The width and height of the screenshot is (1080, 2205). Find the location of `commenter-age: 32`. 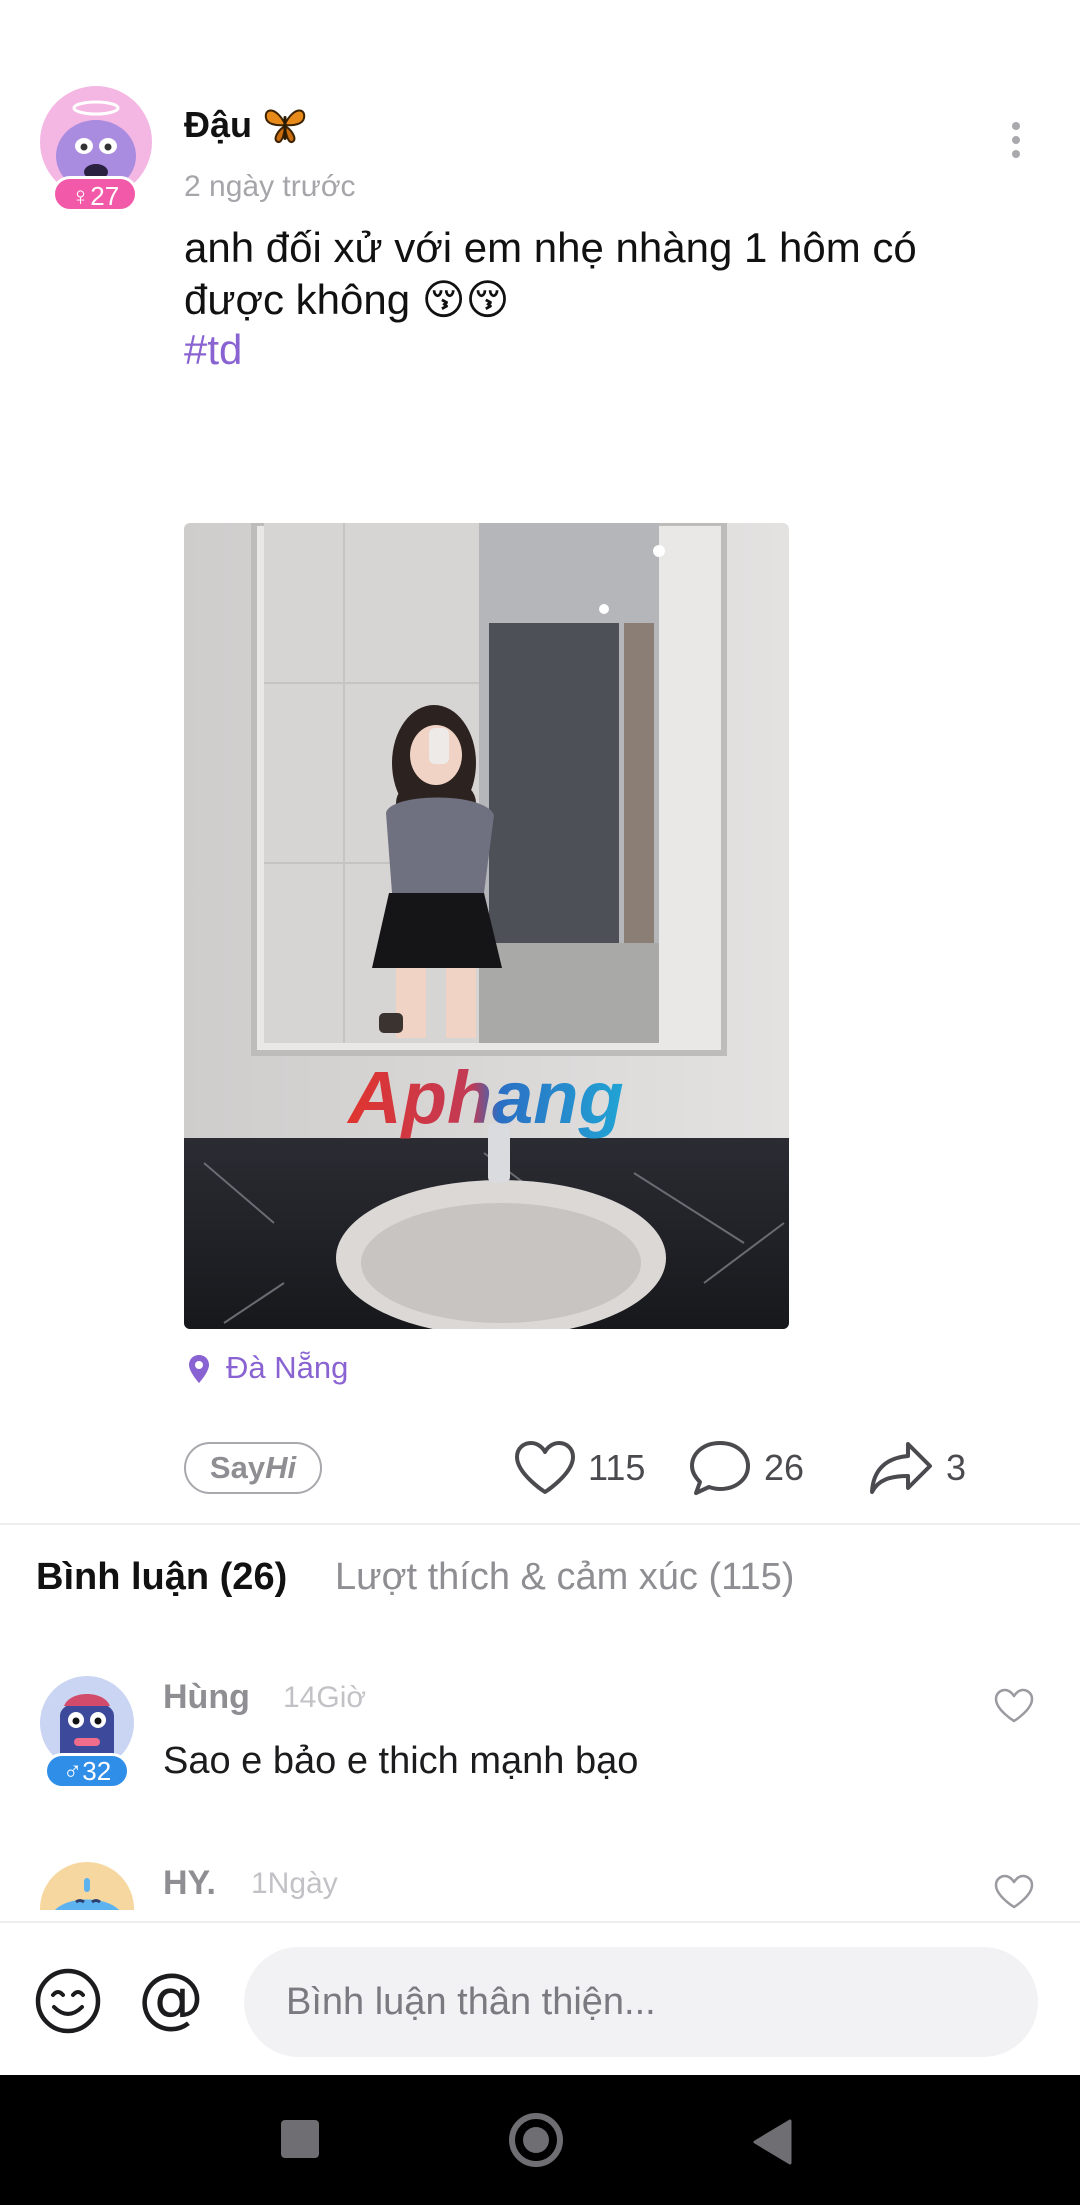

commenter-age: 32 is located at coordinates (97, 1771).